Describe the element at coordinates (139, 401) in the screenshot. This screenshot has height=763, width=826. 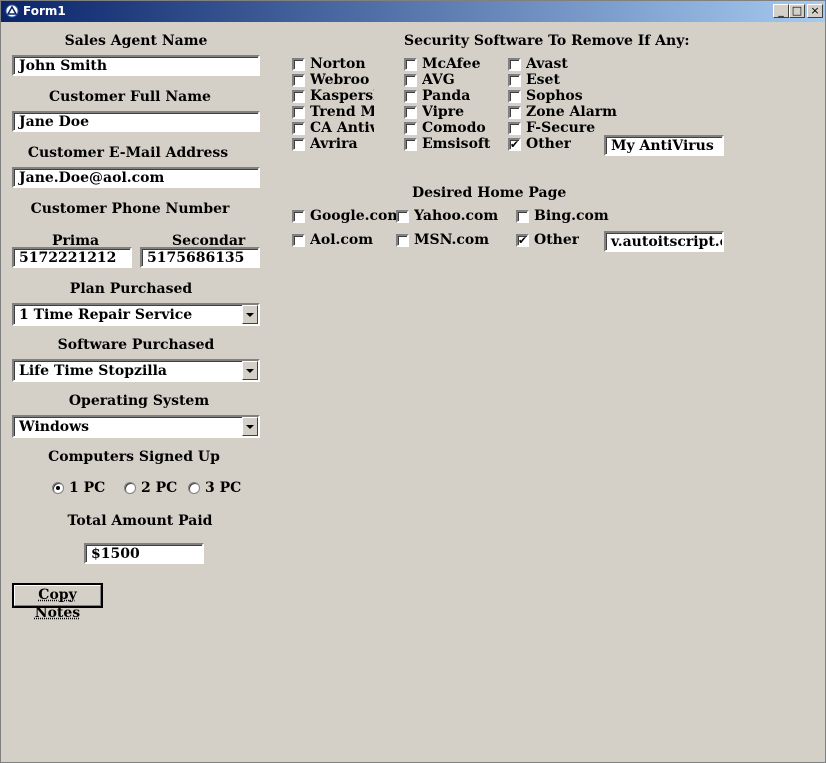
I see `os-label: Operating System` at that location.